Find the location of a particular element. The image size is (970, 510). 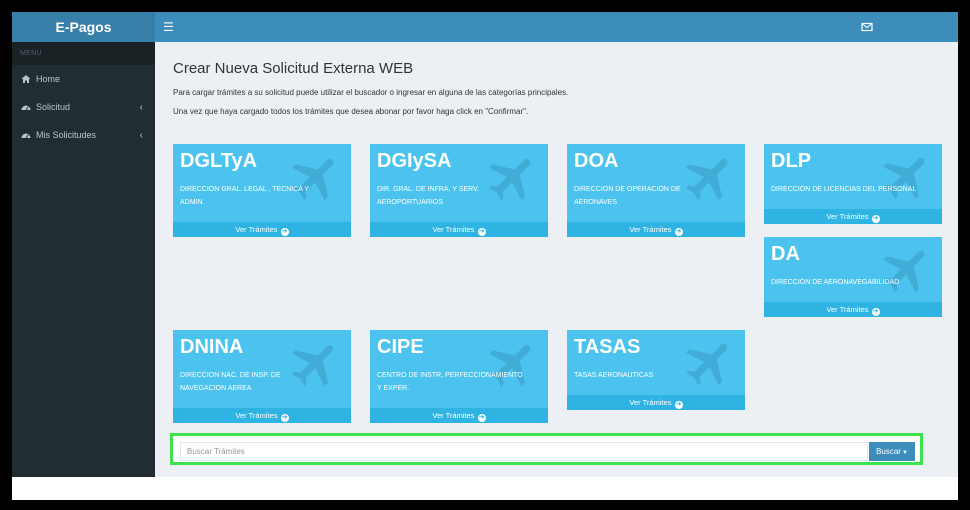

search-input is located at coordinates (524, 451).